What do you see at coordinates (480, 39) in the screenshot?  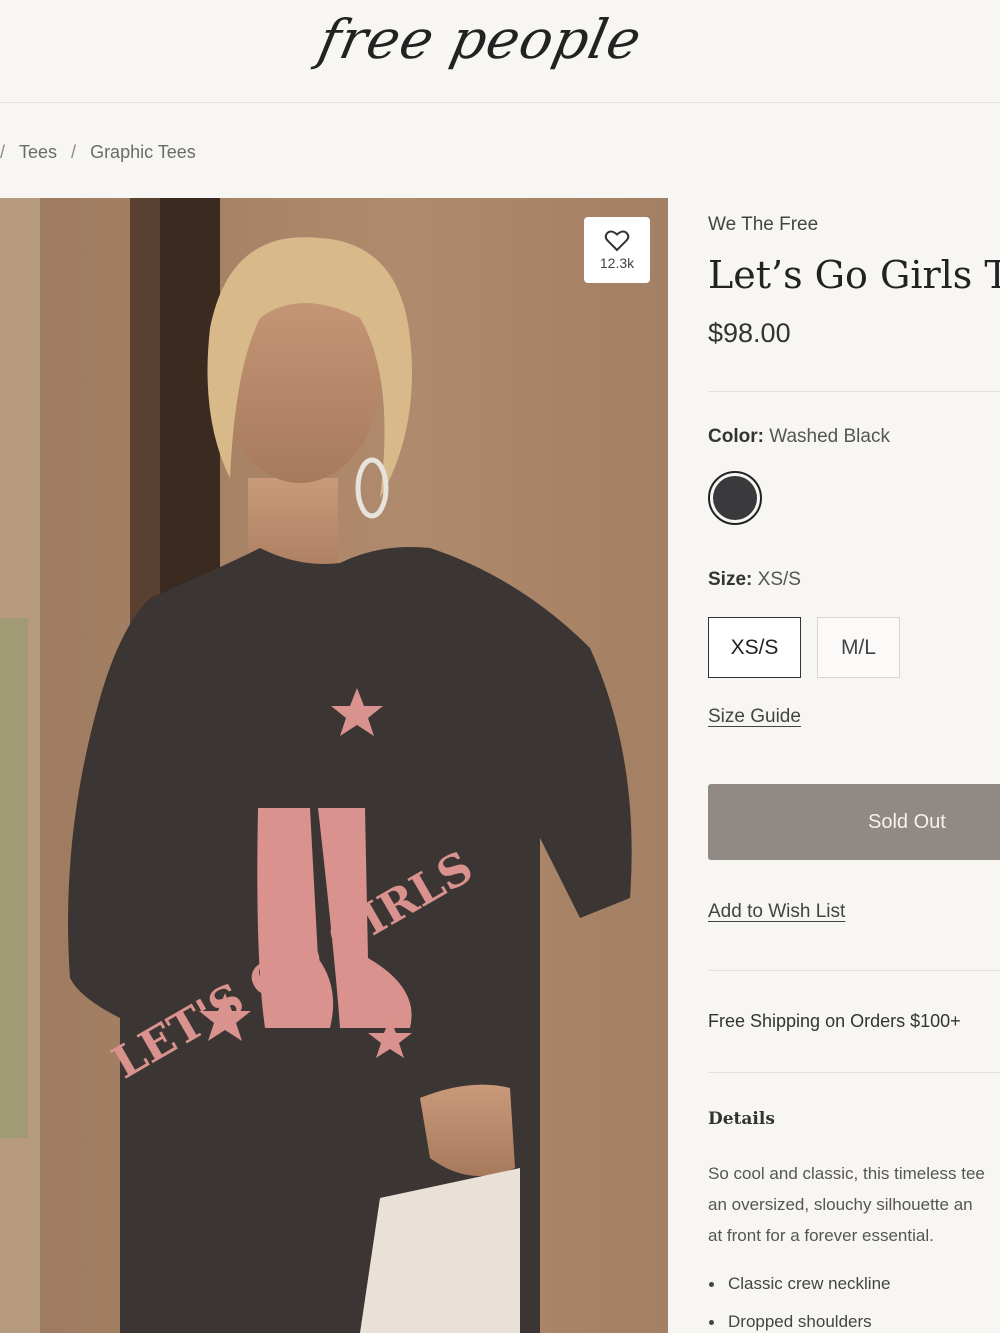 I see `logo-text: free people` at bounding box center [480, 39].